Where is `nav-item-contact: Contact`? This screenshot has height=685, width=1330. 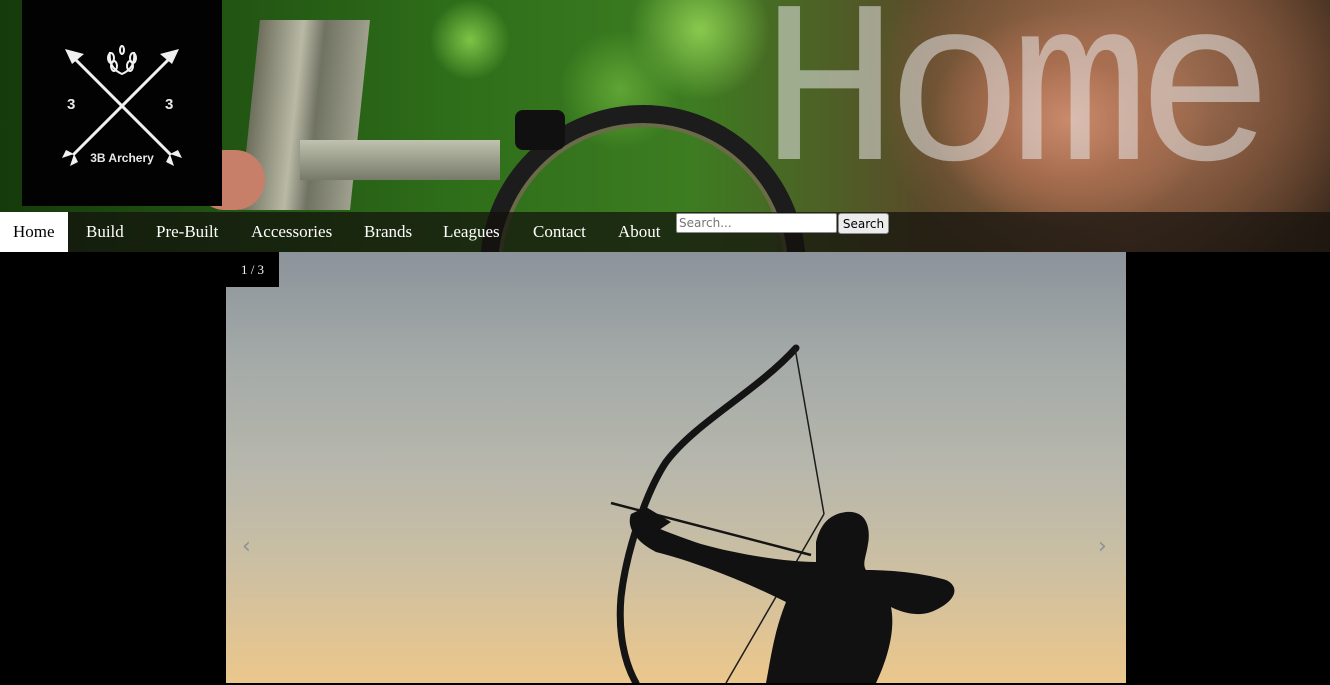
nav-item-contact: Contact is located at coordinates (559, 232).